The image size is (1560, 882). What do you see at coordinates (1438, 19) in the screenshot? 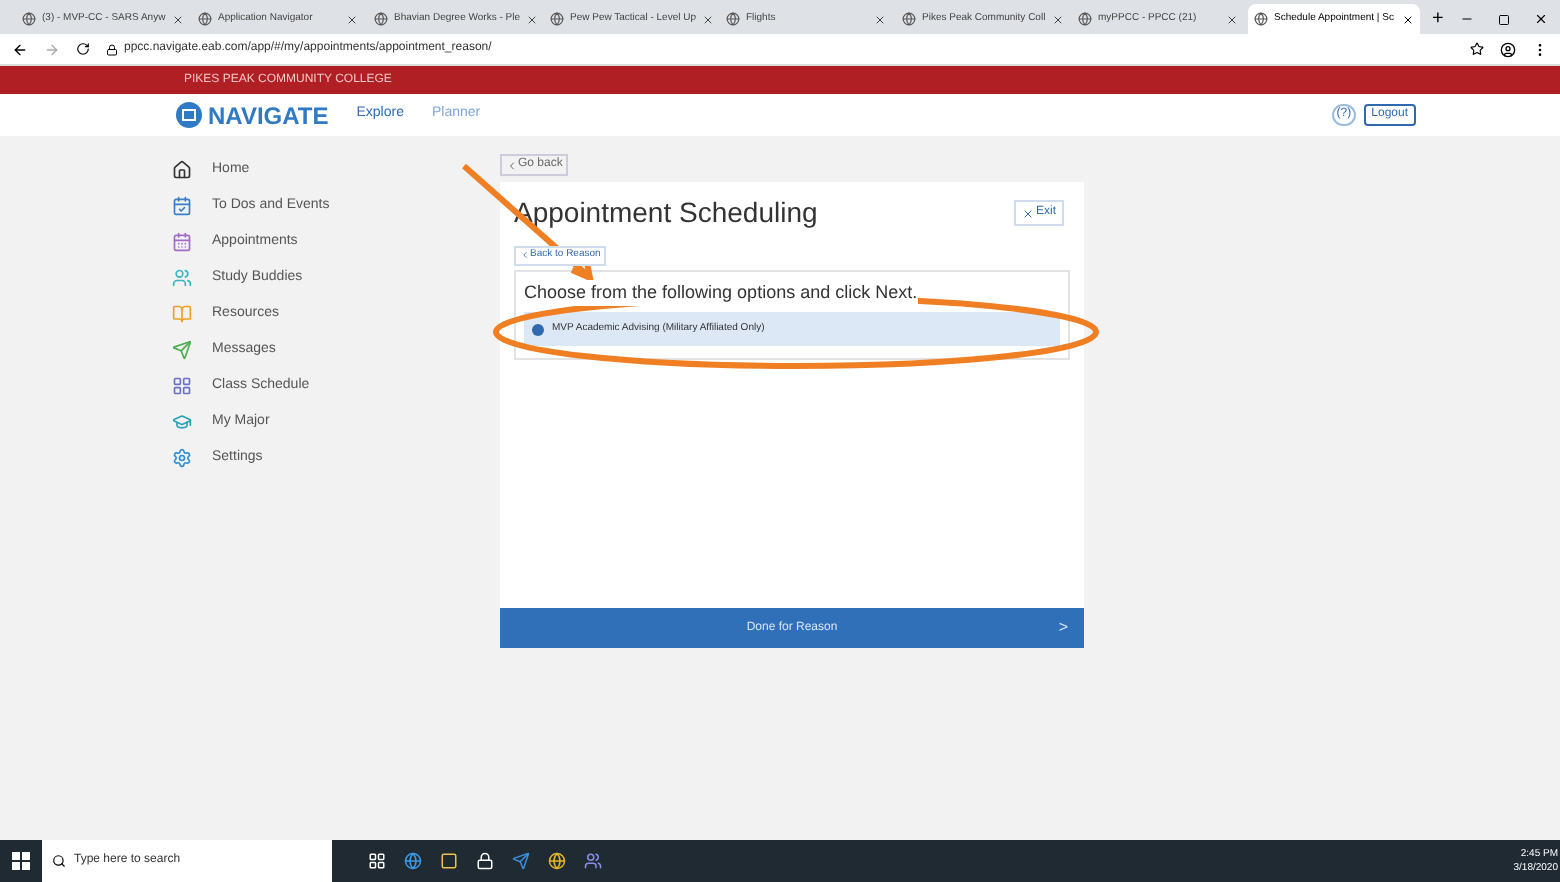
I see `new-tab-button: +` at bounding box center [1438, 19].